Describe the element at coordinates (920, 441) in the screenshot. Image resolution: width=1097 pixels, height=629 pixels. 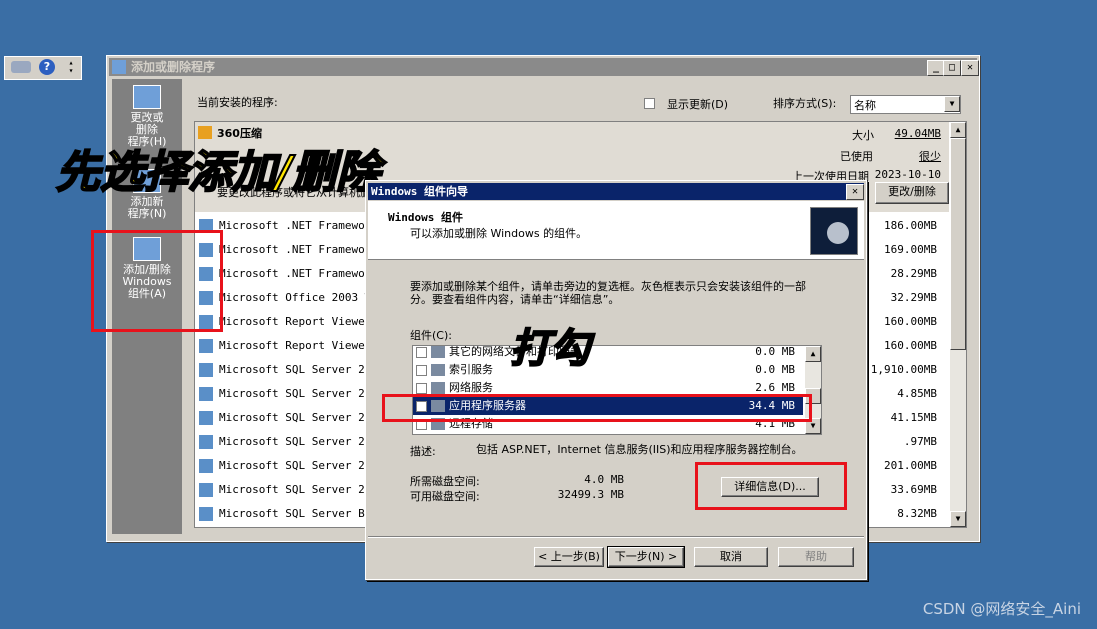
I see `program-size: .97MB` at that location.